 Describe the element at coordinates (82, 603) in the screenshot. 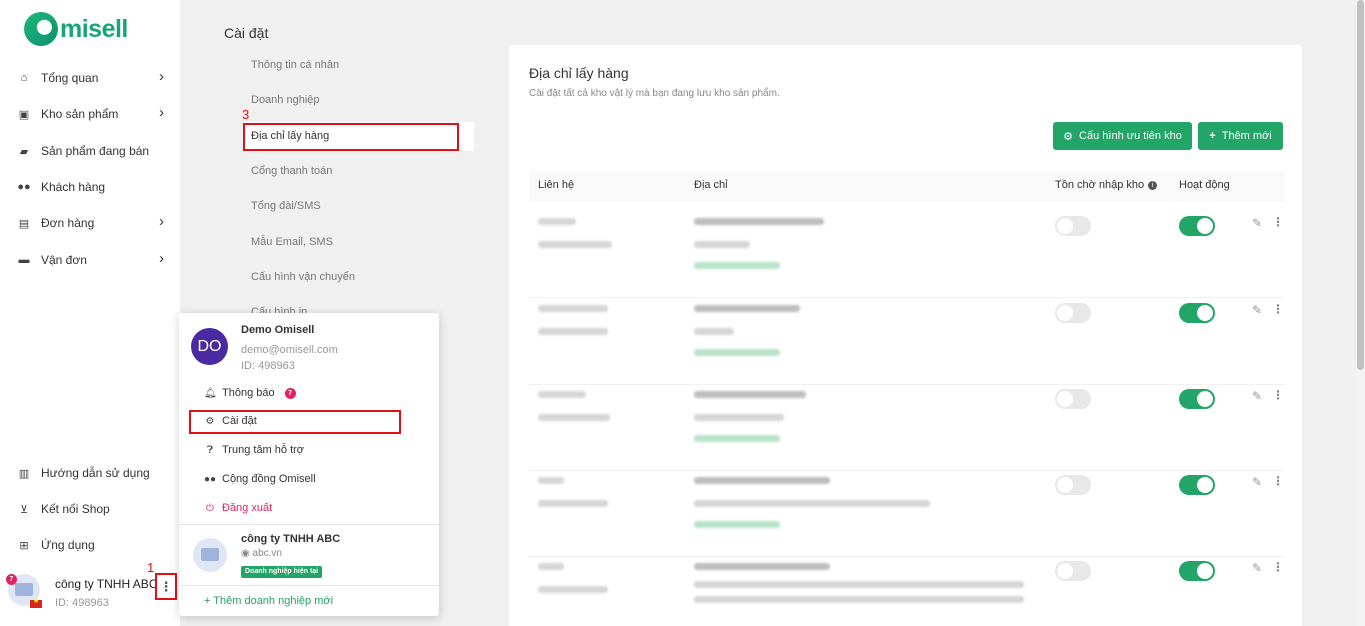

I see `company-id: ID: 498963` at that location.